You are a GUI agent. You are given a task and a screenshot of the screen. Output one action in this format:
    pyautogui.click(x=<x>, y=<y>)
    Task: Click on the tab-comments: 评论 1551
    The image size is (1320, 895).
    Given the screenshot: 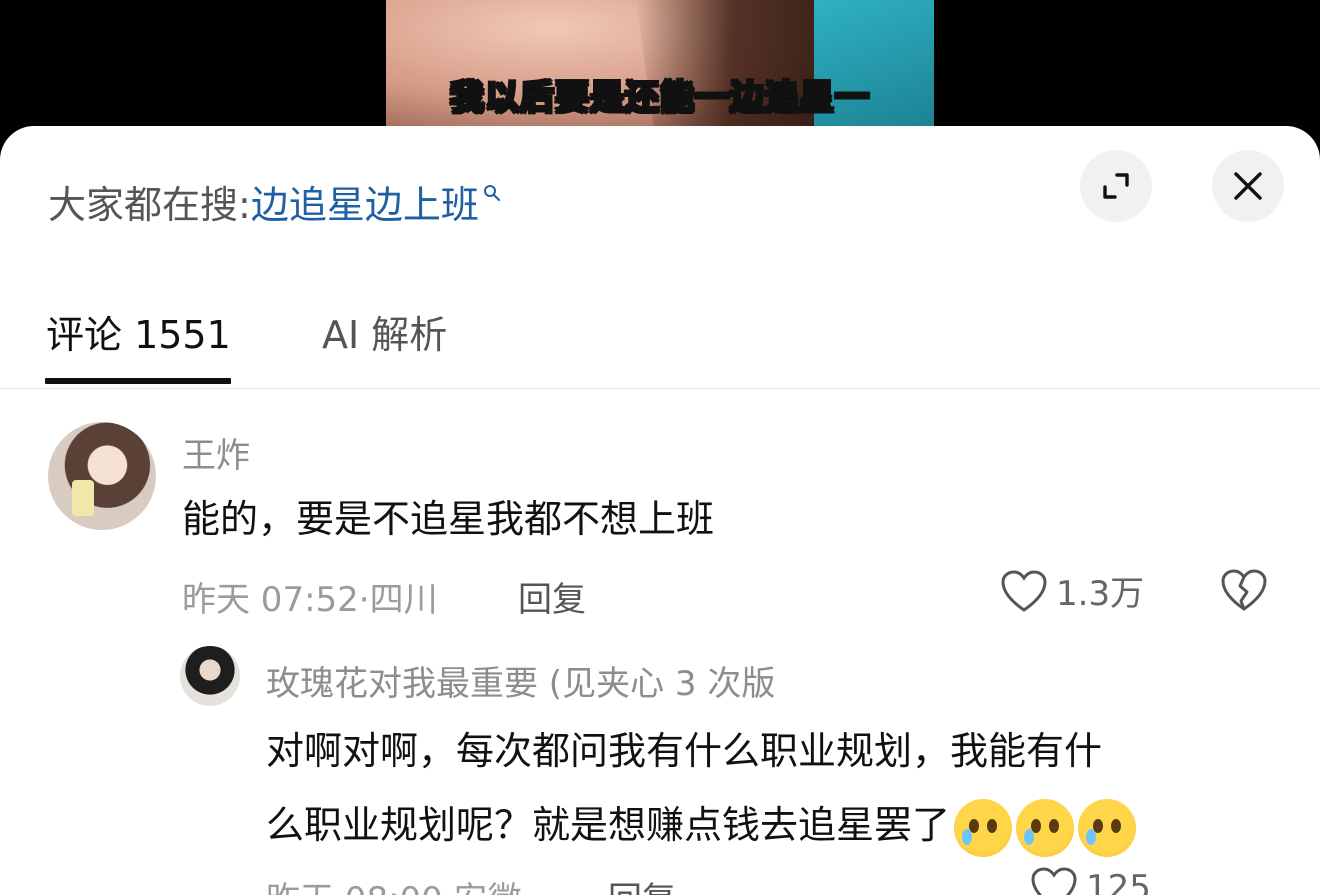 What is the action you would take?
    pyautogui.click(x=138, y=331)
    